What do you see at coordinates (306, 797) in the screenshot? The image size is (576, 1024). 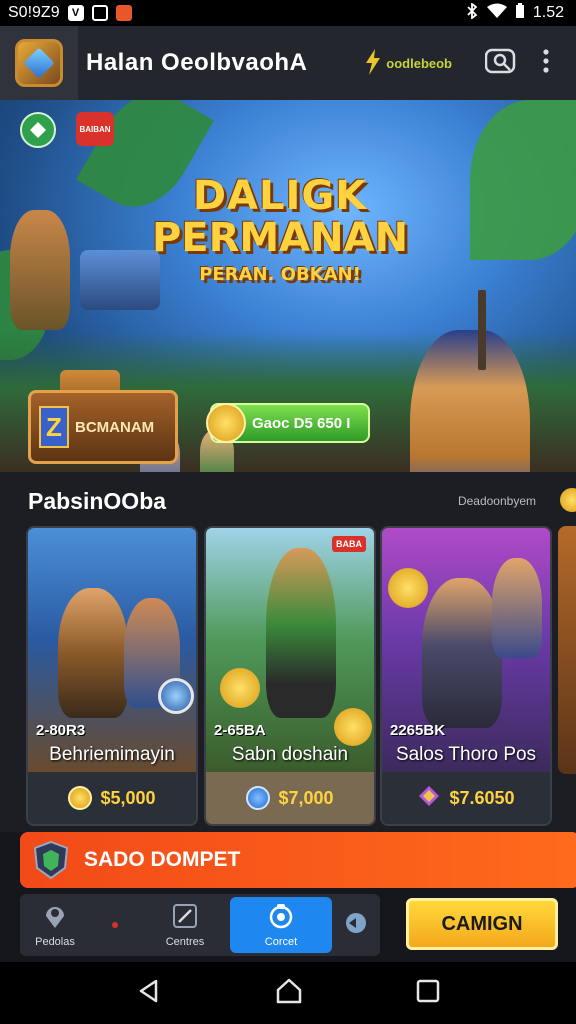 I see `card-price-value: $7,000` at bounding box center [306, 797].